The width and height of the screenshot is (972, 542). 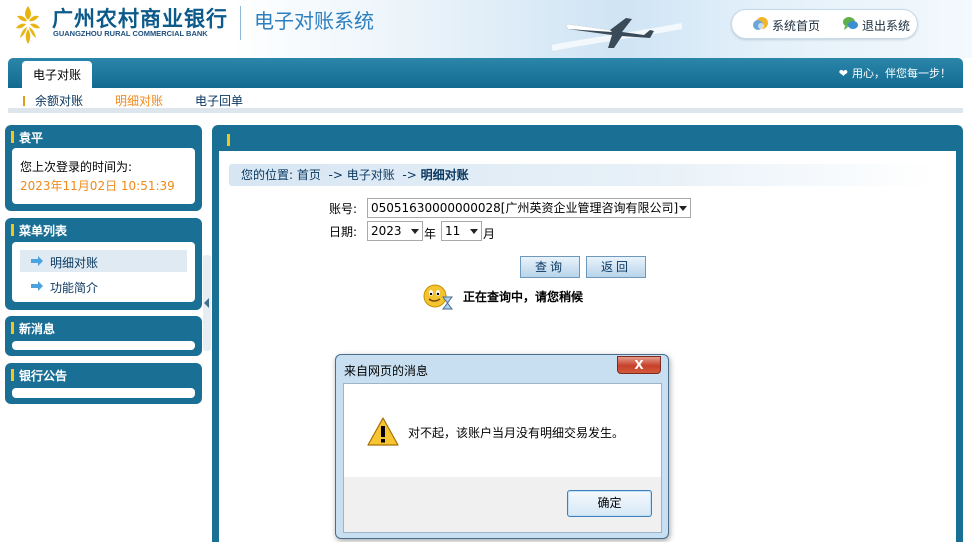 I want to click on home-link: 系统首页, so click(x=786, y=25).